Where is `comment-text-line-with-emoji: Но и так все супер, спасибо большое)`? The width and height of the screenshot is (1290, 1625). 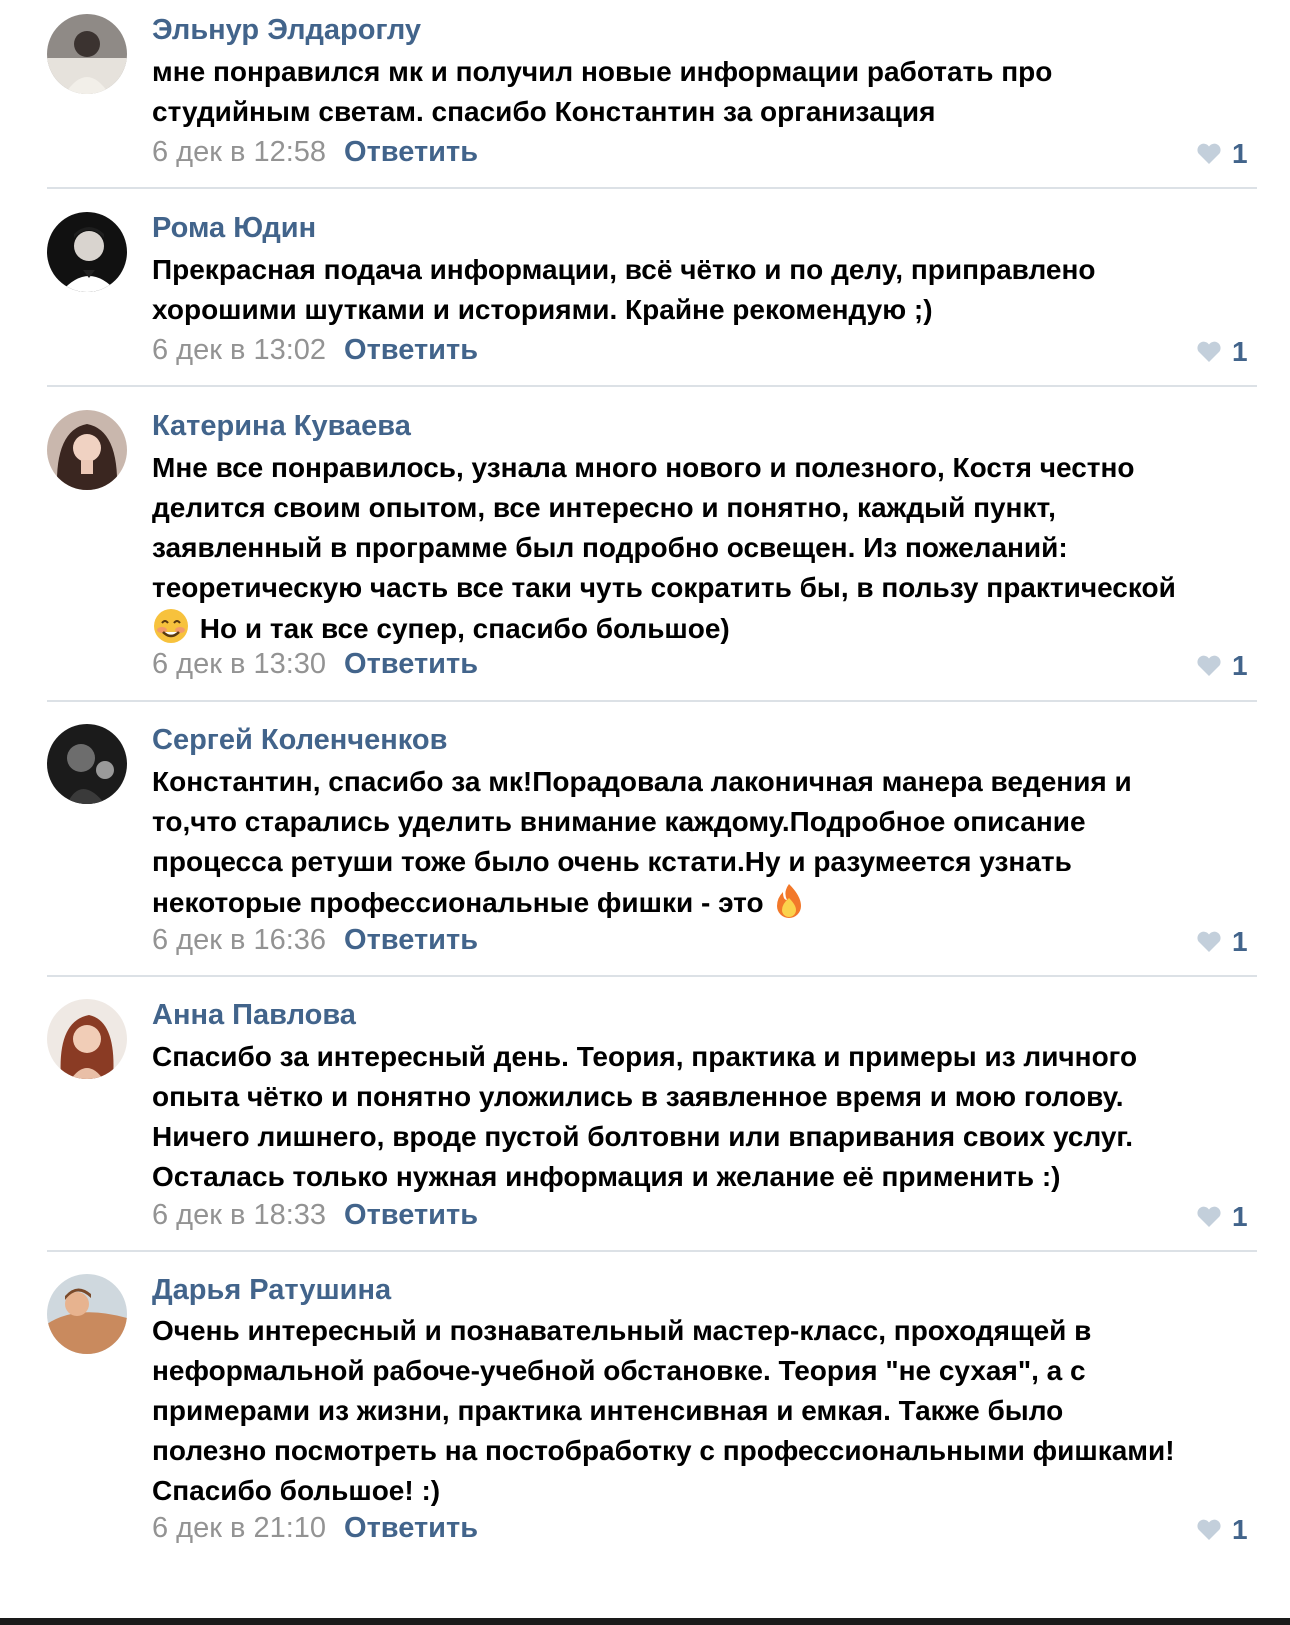 comment-text-line-with-emoji: Но и так все супер, спасибо большое) is located at coordinates (707, 628).